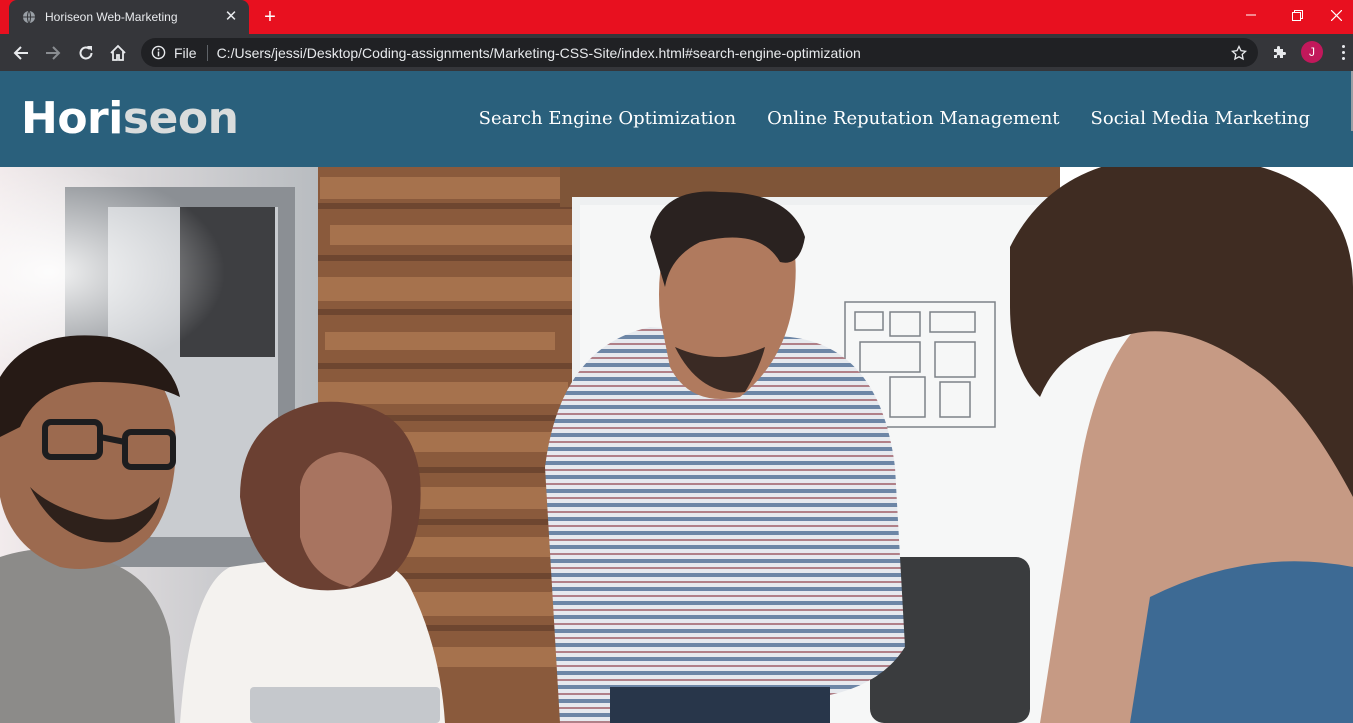  What do you see at coordinates (1200, 119) in the screenshot?
I see `nav-link-social-media-marketing: Social Media Marketing` at bounding box center [1200, 119].